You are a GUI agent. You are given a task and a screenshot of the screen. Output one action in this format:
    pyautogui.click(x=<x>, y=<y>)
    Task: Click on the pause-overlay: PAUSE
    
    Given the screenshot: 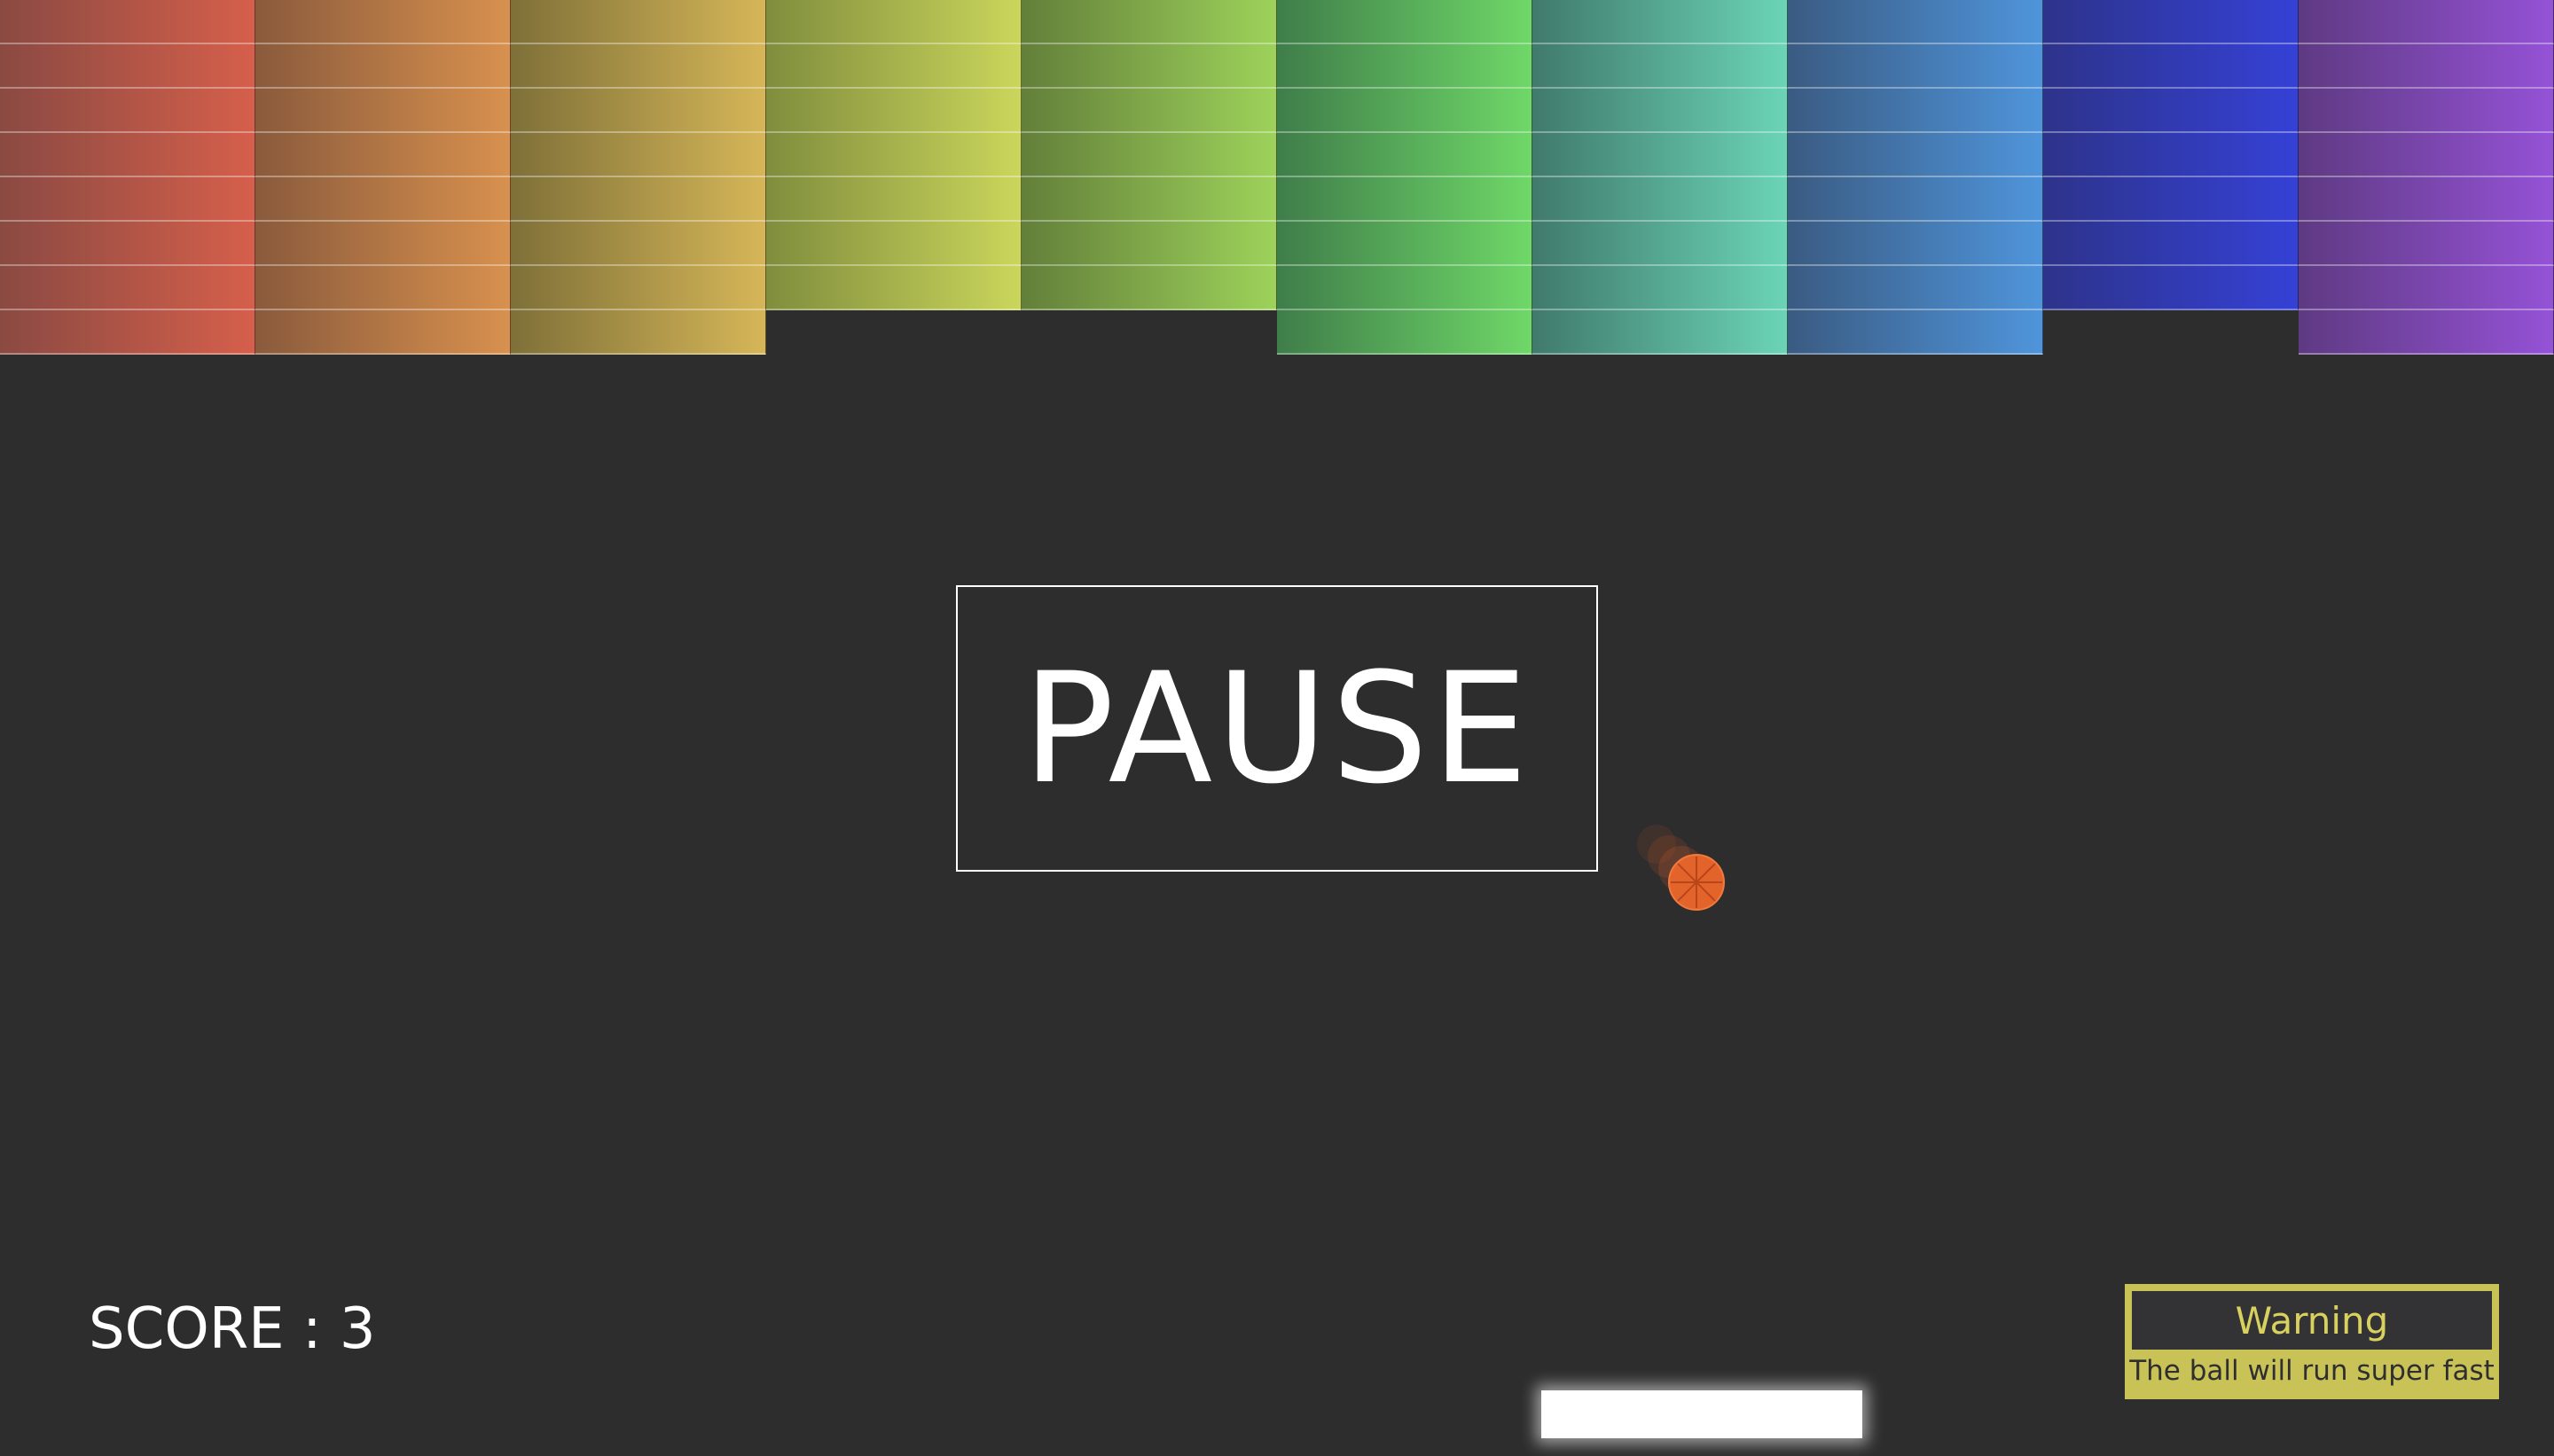 What is the action you would take?
    pyautogui.click(x=1277, y=728)
    